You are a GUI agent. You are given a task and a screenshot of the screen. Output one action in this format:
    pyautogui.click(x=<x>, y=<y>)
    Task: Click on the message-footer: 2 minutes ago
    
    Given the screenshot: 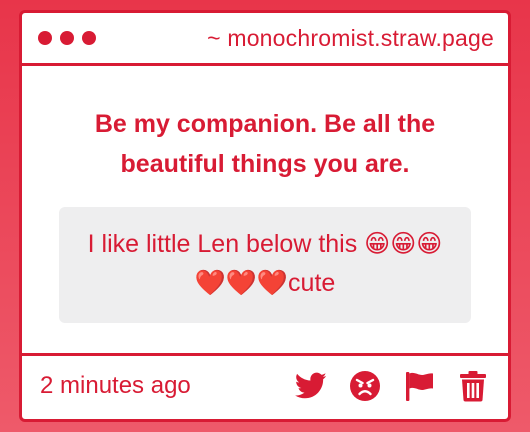 What is the action you would take?
    pyautogui.click(x=265, y=386)
    